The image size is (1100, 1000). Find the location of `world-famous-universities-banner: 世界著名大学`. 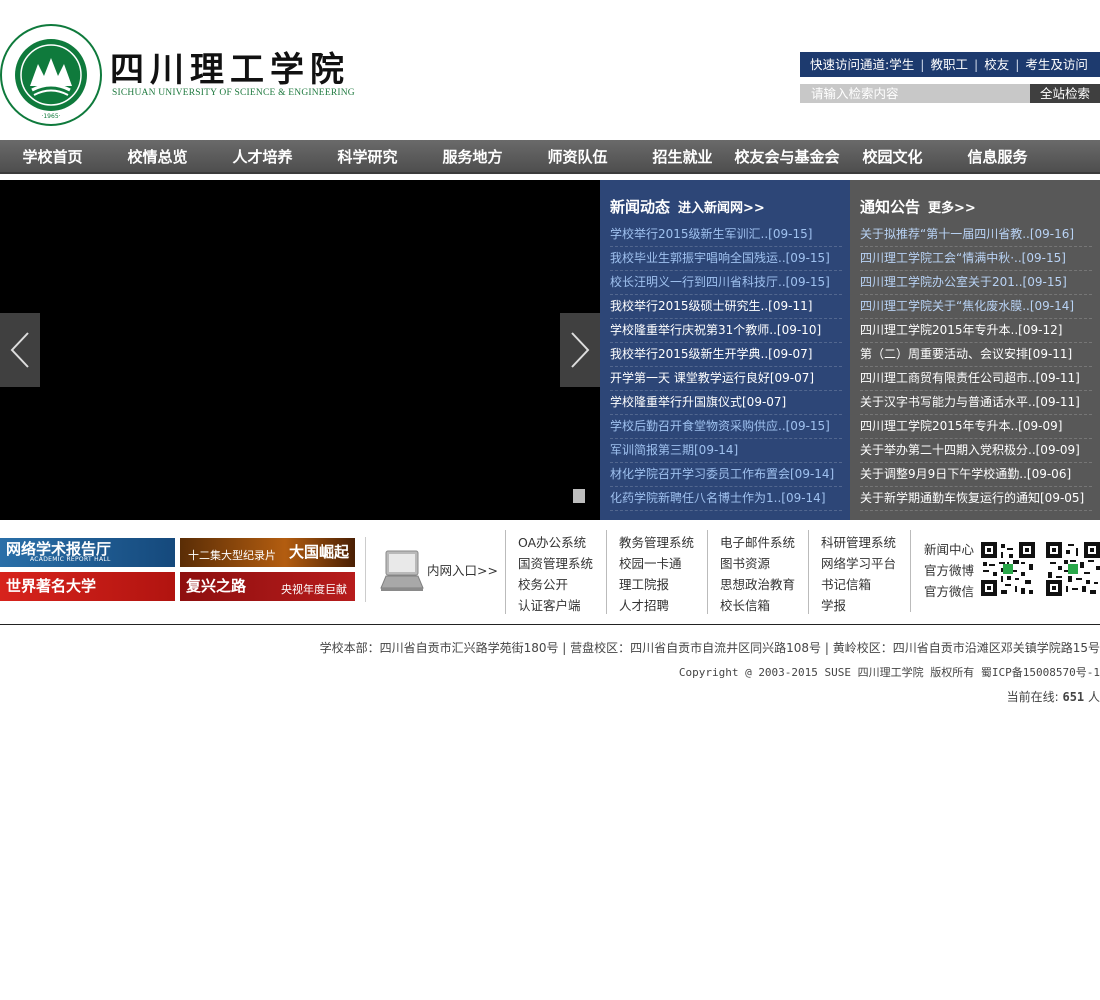

world-famous-universities-banner: 世界著名大学 is located at coordinates (87, 586).